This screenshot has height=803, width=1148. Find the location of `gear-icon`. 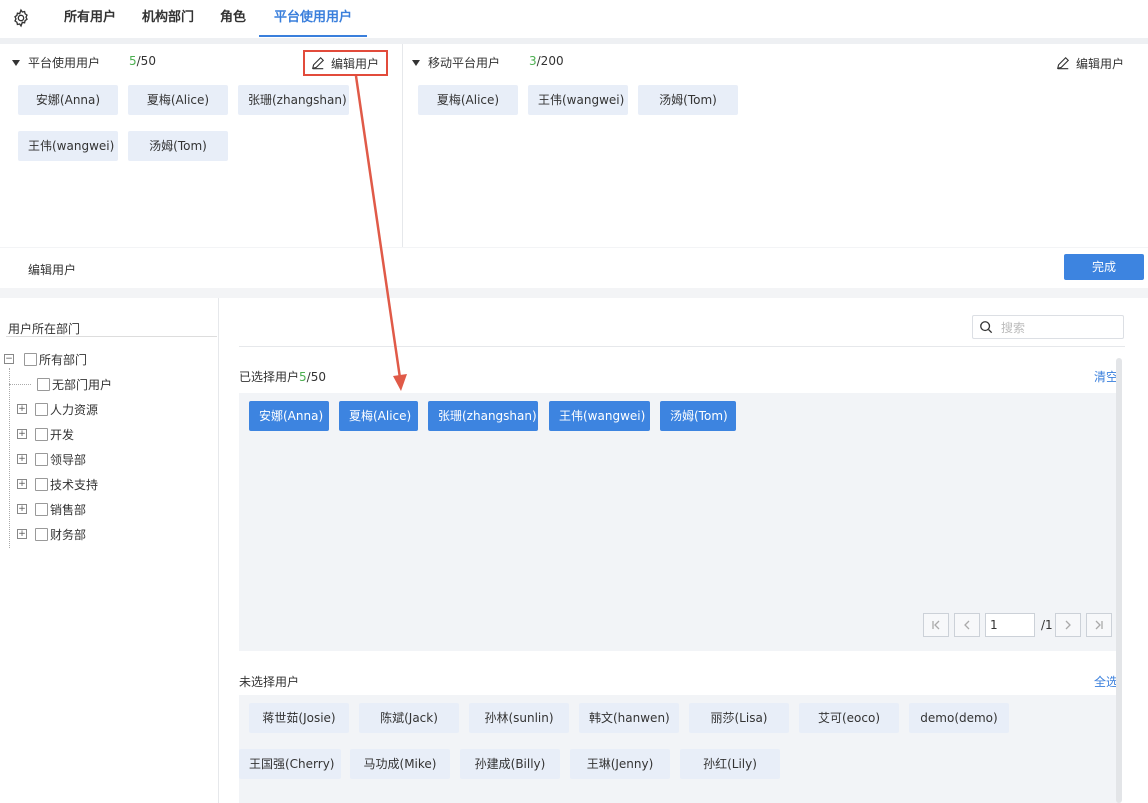

gear-icon is located at coordinates (21, 18).